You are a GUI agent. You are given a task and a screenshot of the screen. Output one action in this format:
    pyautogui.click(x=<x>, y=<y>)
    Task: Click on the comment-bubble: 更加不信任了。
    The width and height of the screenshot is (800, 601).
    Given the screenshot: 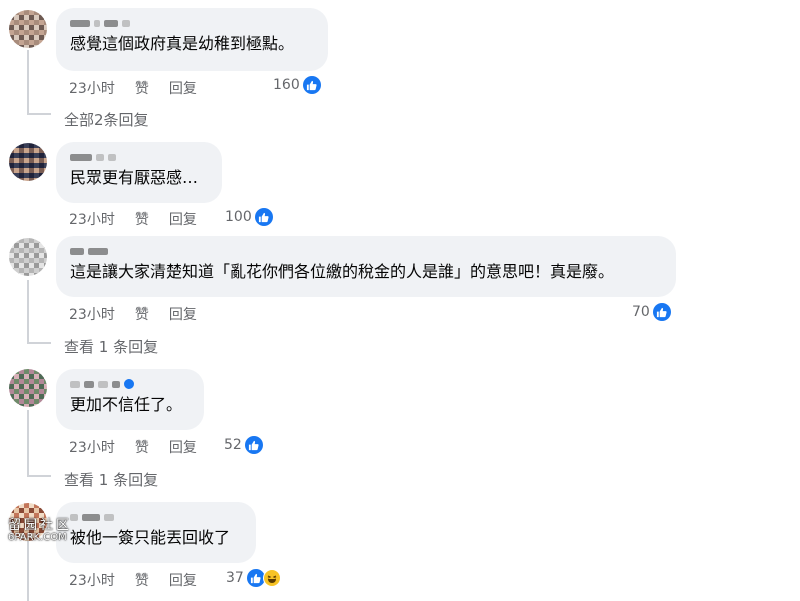 What is the action you would take?
    pyautogui.click(x=130, y=399)
    